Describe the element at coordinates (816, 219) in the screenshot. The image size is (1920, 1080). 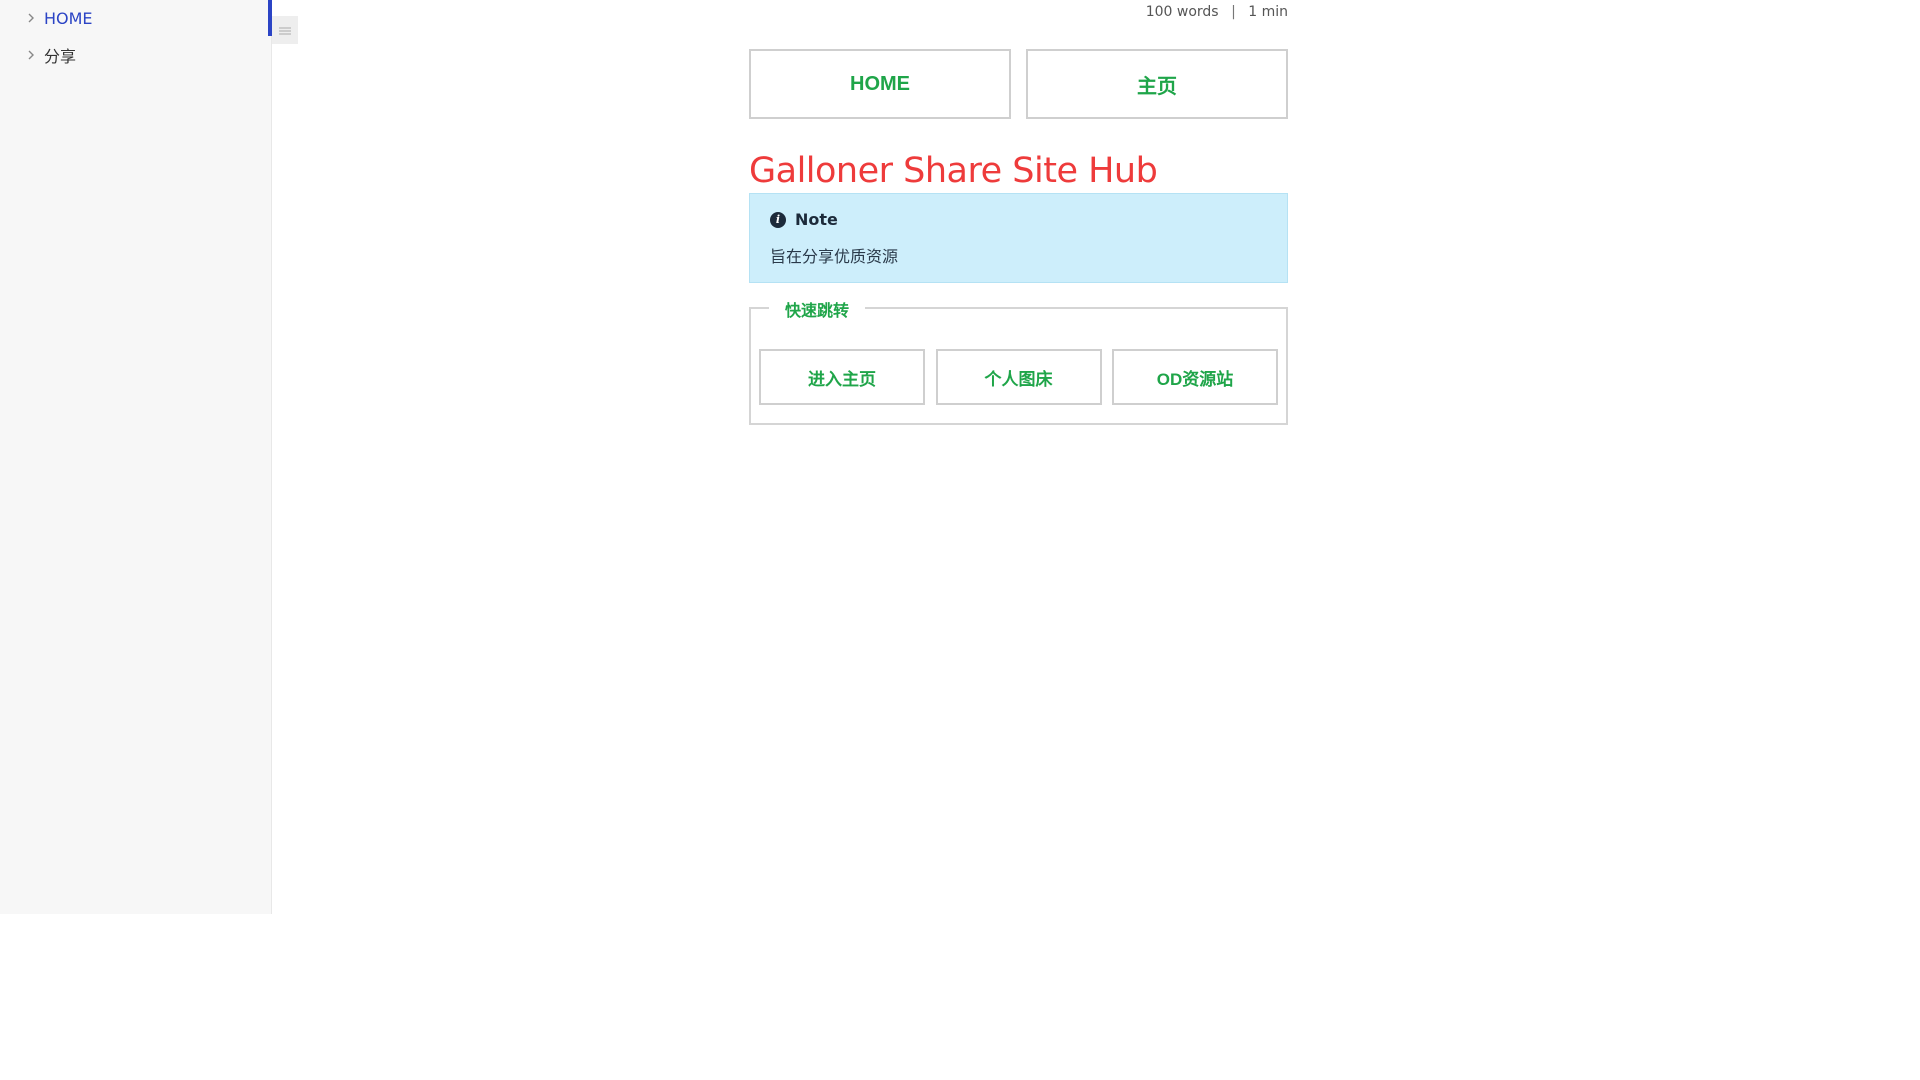
I see `note-title: Note` at that location.